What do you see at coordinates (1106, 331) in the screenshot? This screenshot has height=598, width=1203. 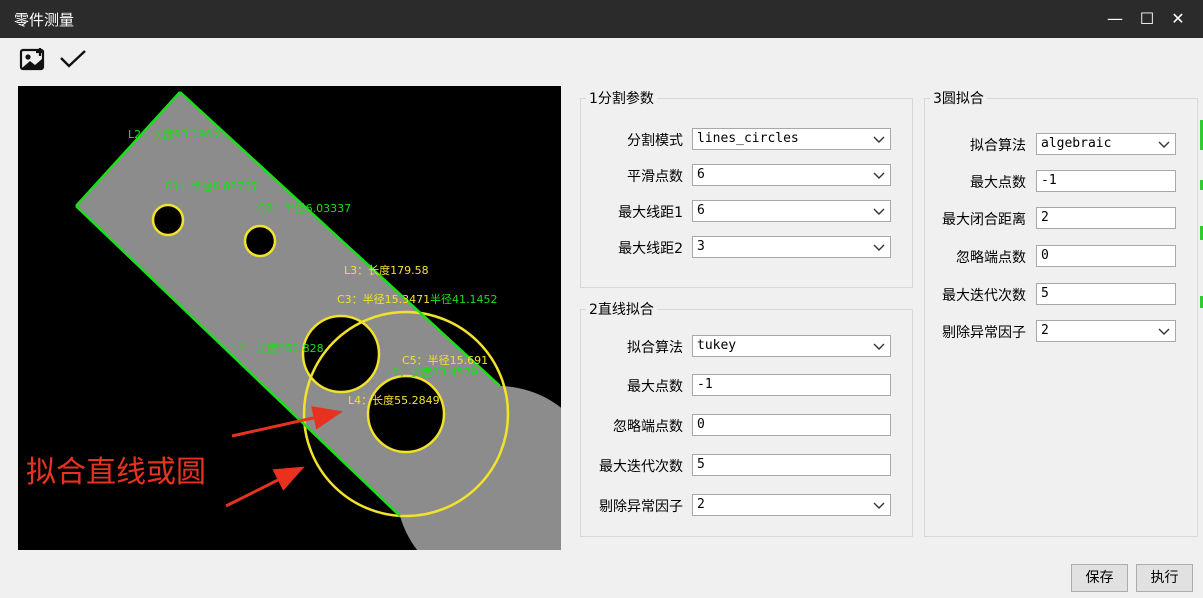 I see `circle-clip-select: 2` at bounding box center [1106, 331].